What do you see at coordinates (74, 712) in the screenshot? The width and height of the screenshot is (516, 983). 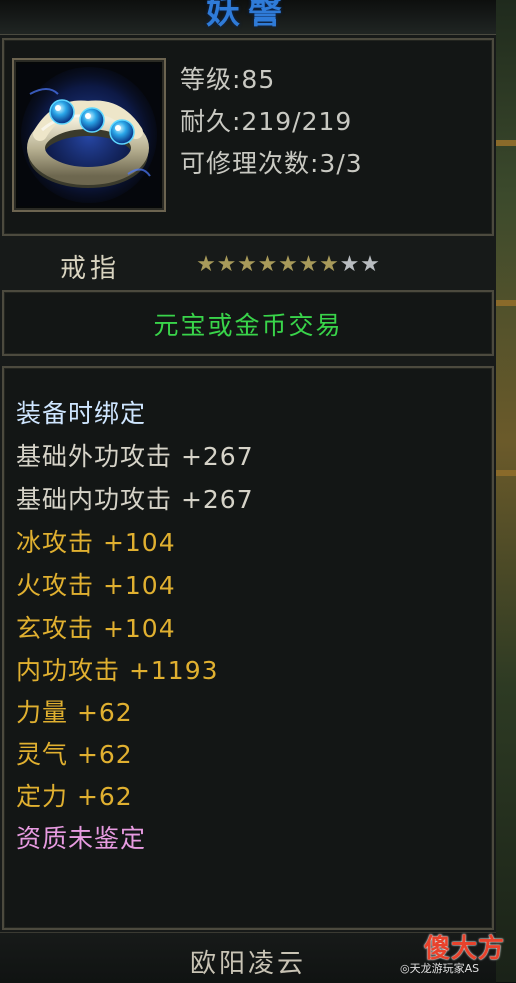 I see `attribute-line: 力量 +62` at bounding box center [74, 712].